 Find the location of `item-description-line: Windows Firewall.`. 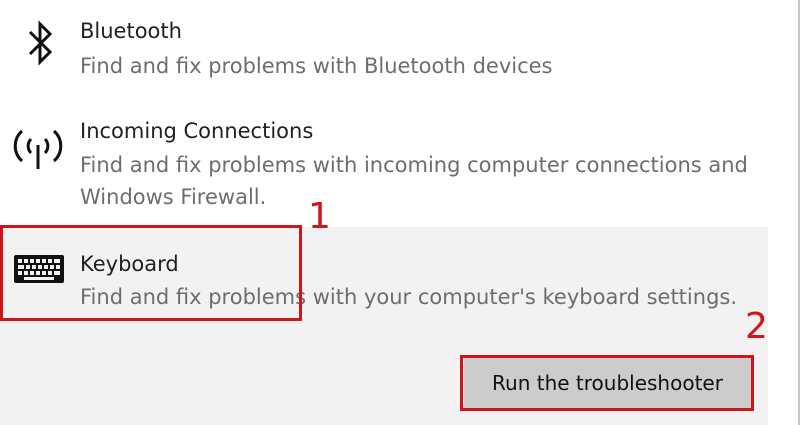

item-description-line: Windows Firewall. is located at coordinates (173, 197).